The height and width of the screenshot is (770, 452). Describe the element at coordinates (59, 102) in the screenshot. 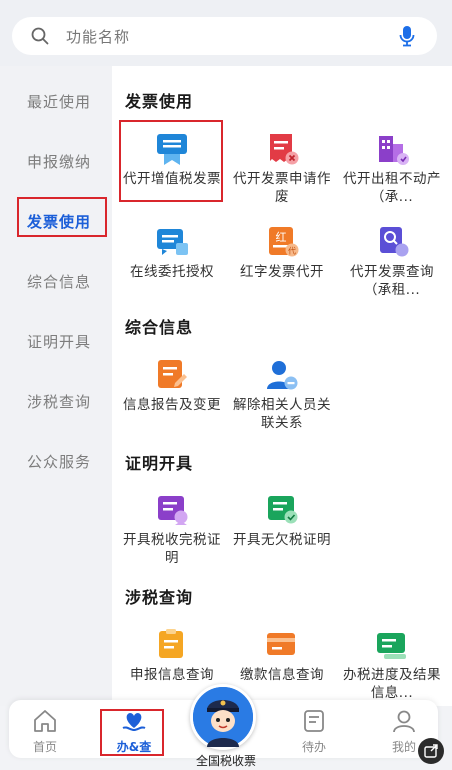

I see `sidebar-item-label: 最近使用` at that location.